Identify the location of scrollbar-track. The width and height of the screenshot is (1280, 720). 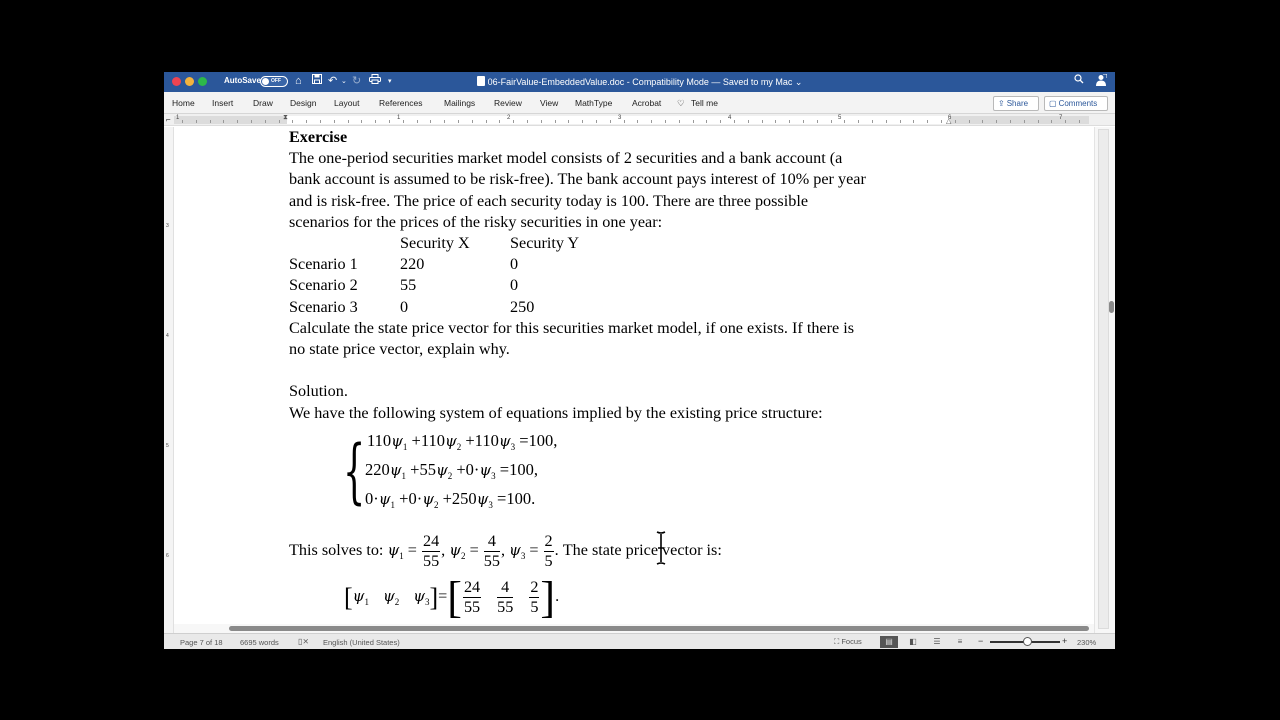
(1103, 379).